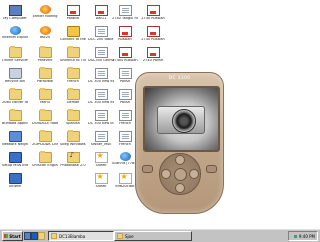 This screenshot has height=242, width=320. Describe the element at coordinates (129, 236) in the screenshot. I see `taskbar-button-label: Sjoe` at that location.